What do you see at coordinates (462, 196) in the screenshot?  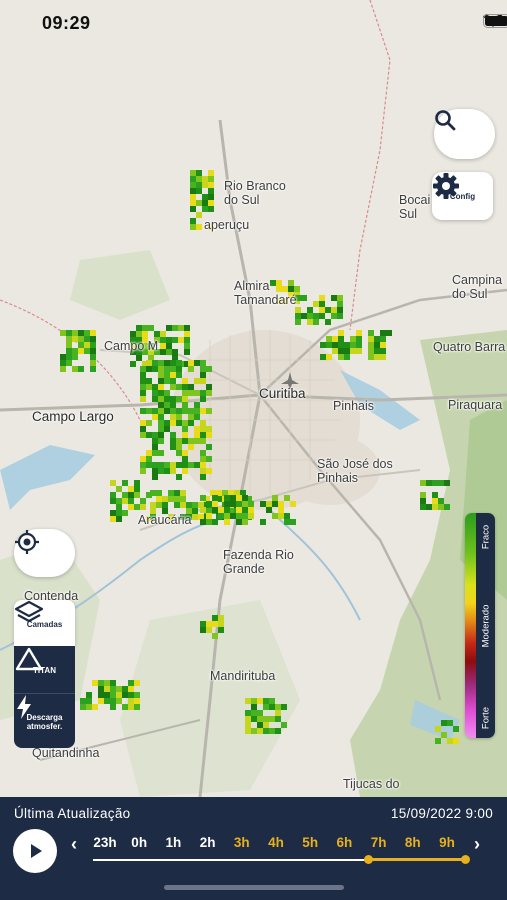 I see `config-button: Config` at bounding box center [462, 196].